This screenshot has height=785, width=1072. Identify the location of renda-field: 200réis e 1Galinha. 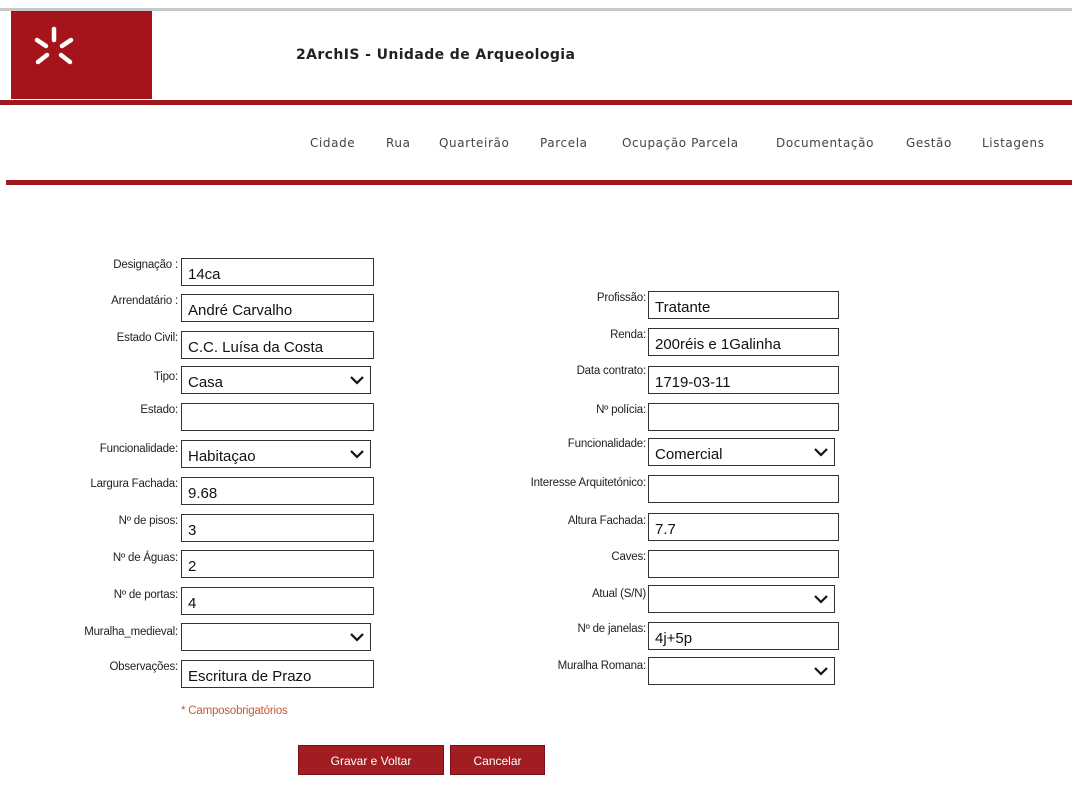
(743, 342).